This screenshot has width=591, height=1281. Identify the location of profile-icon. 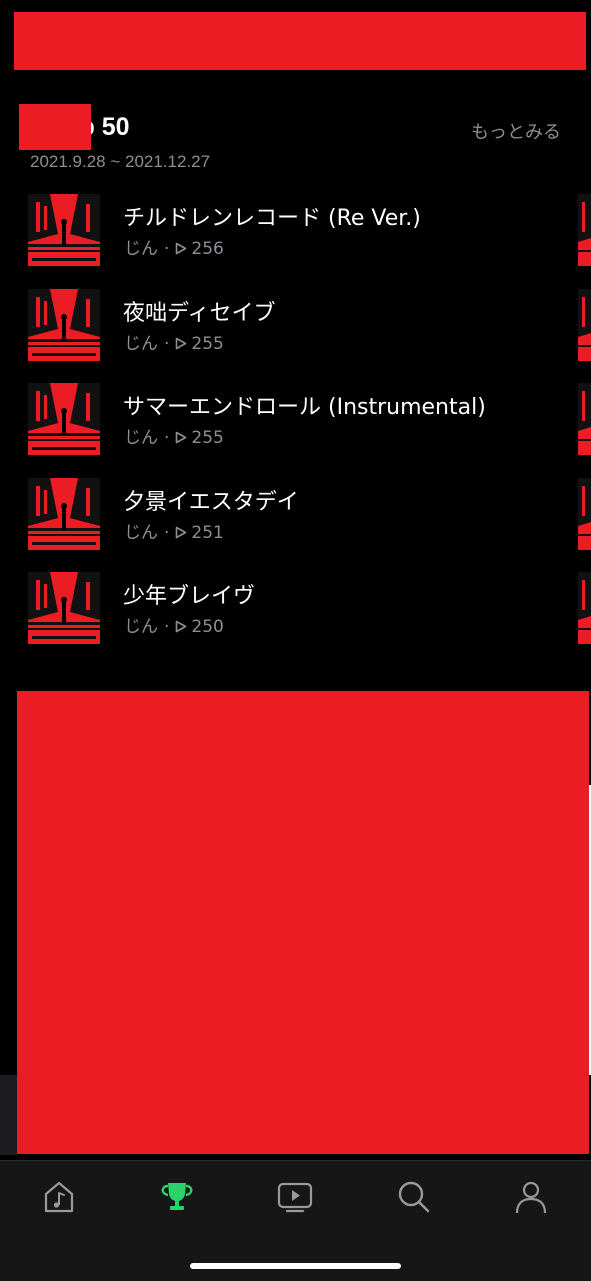
(531, 1197).